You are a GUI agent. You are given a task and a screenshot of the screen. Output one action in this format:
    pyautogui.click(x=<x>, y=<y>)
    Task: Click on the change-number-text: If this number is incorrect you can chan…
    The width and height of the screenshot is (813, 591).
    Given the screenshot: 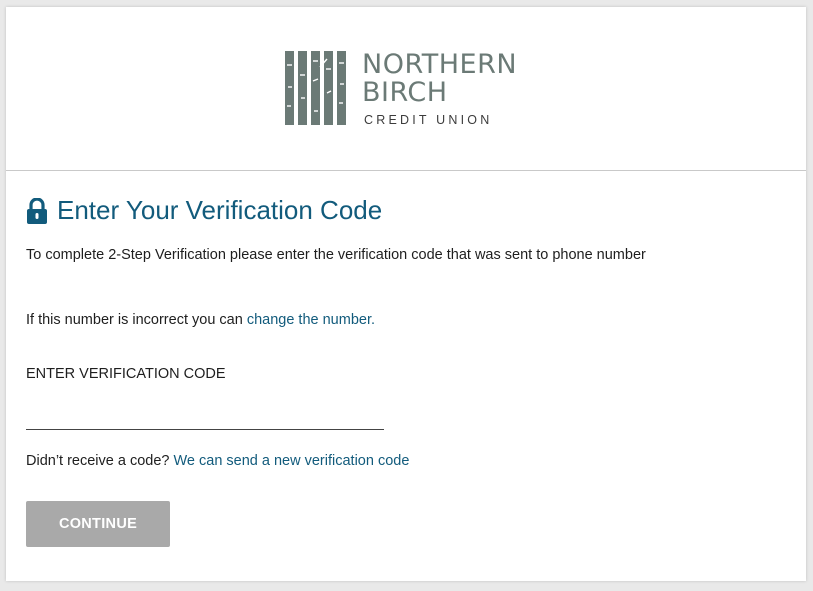 What is the action you would take?
    pyautogui.click(x=200, y=320)
    